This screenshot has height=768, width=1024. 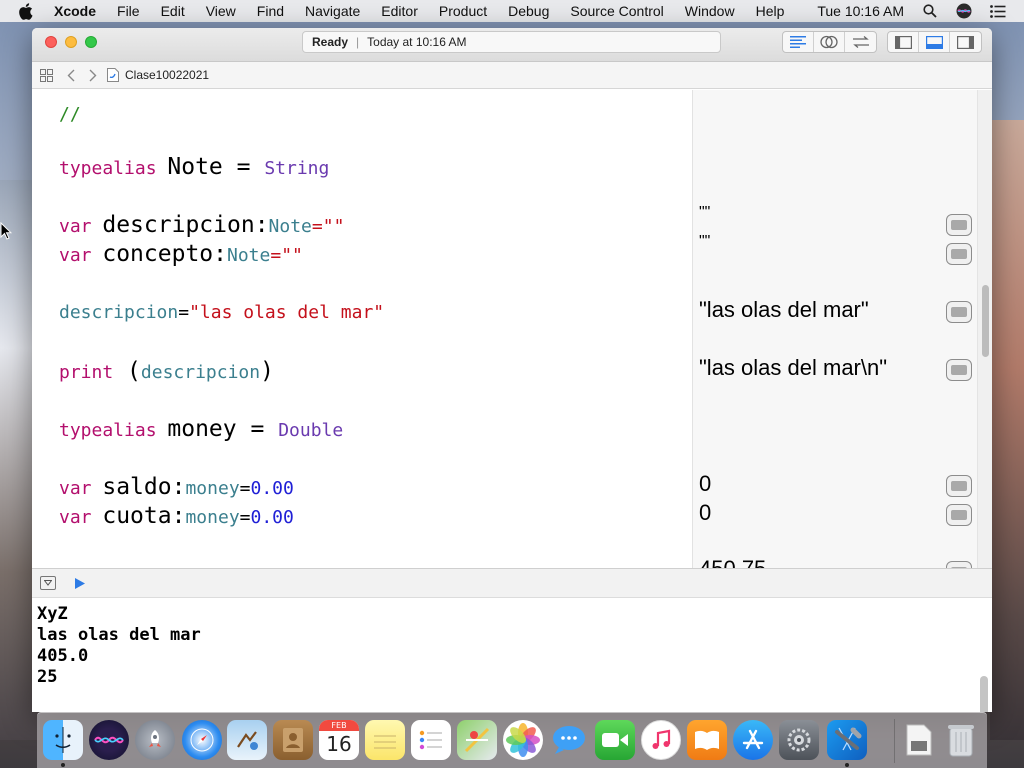 I want to click on debug-area-toggle-icon, so click(x=934, y=42).